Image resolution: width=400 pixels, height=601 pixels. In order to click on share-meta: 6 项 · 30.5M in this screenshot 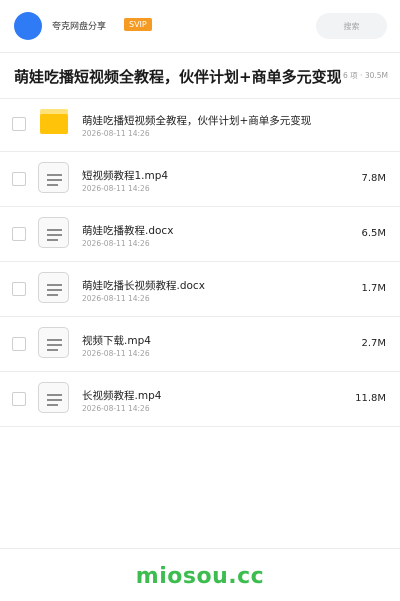, I will do `click(364, 75)`.